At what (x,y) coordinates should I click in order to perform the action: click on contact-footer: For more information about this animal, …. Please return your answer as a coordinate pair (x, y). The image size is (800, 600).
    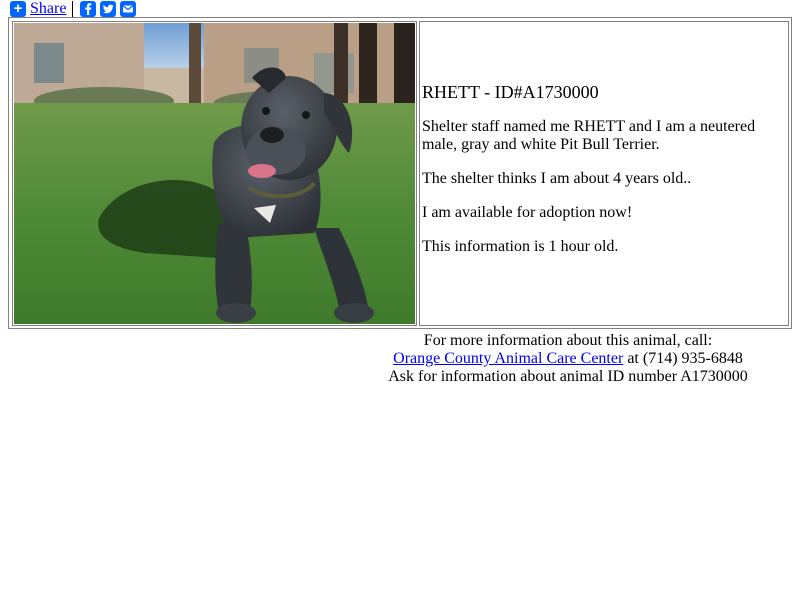
    Looking at the image, I should click on (568, 359).